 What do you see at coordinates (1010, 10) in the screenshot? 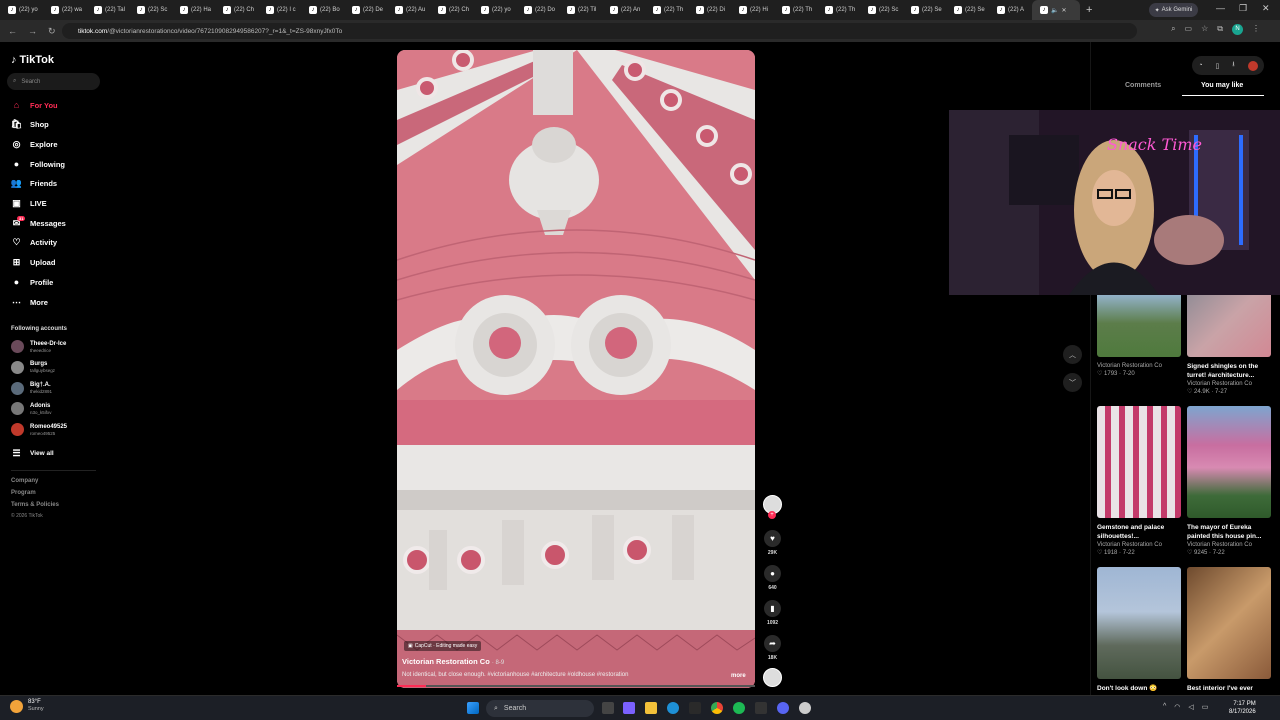
I see `browser-tab: ♪ (22) A` at bounding box center [1010, 10].